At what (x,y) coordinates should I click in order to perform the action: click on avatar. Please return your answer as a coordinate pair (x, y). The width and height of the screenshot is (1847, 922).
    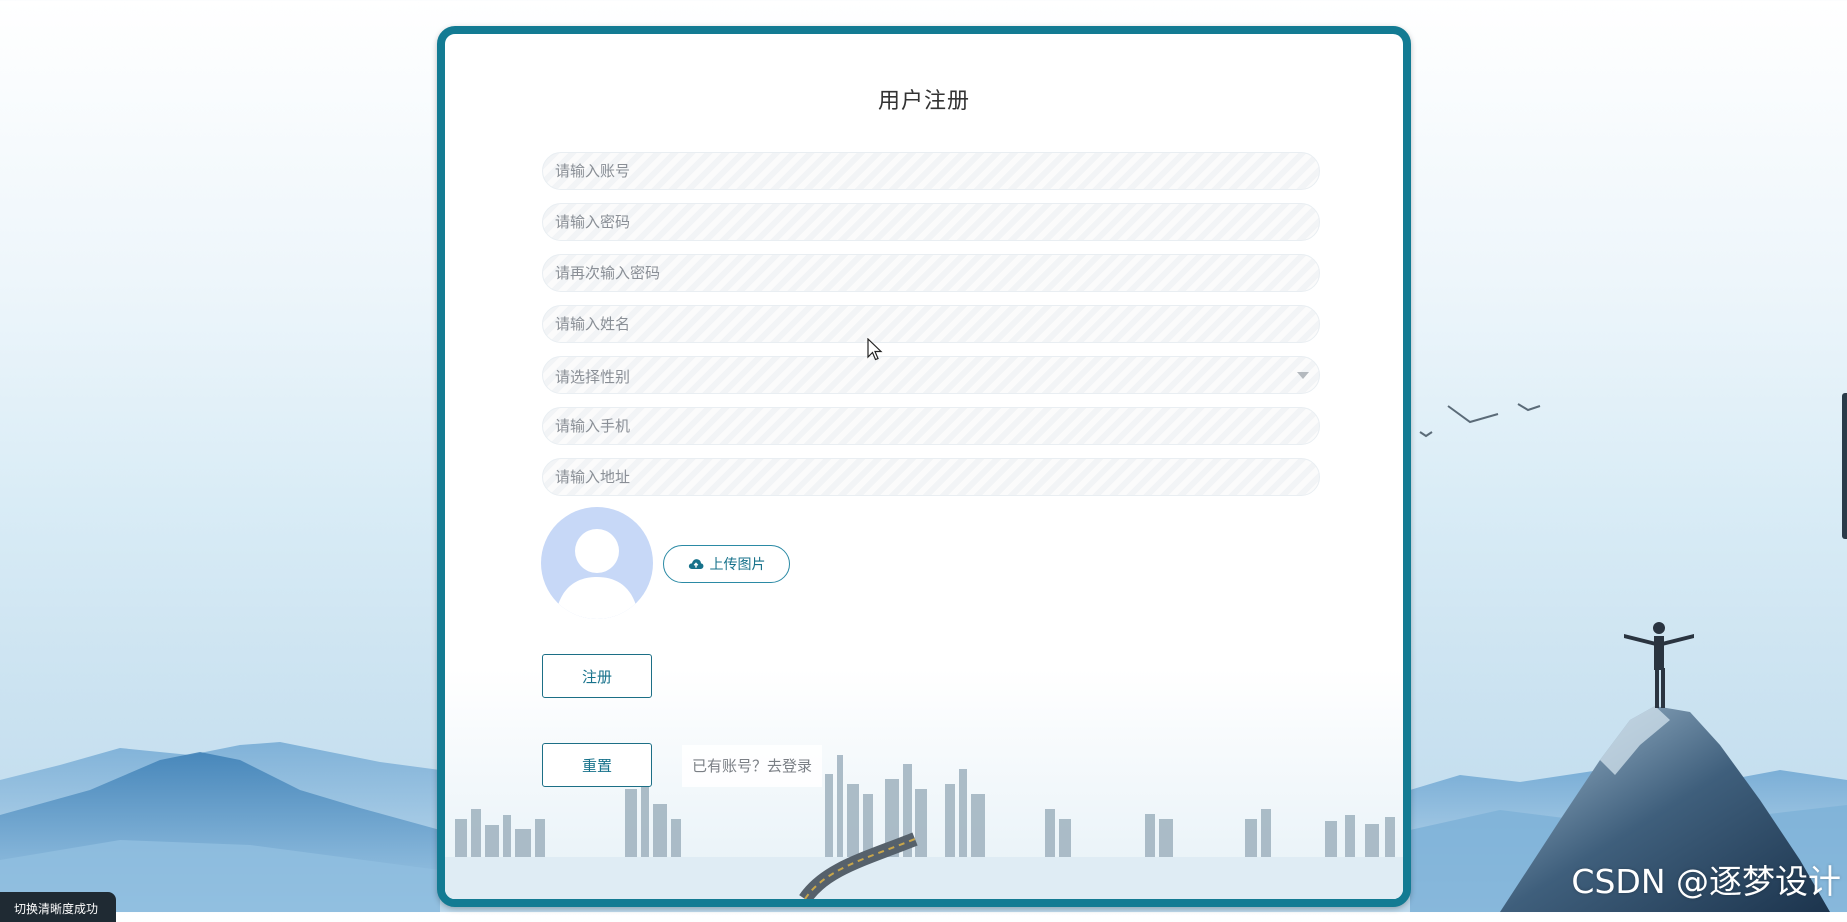
    Looking at the image, I should click on (597, 563).